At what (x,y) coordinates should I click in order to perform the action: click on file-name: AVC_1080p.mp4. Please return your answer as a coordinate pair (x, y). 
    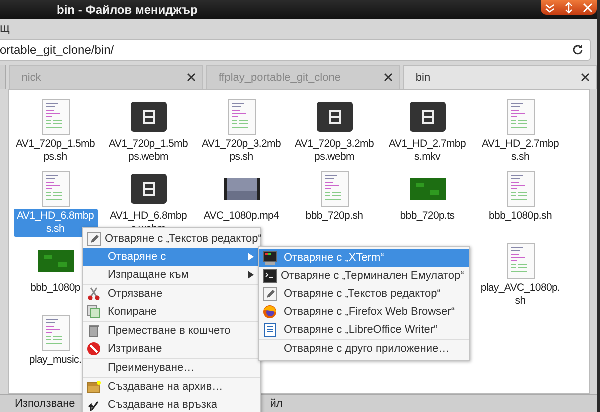
    Looking at the image, I should click on (242, 216).